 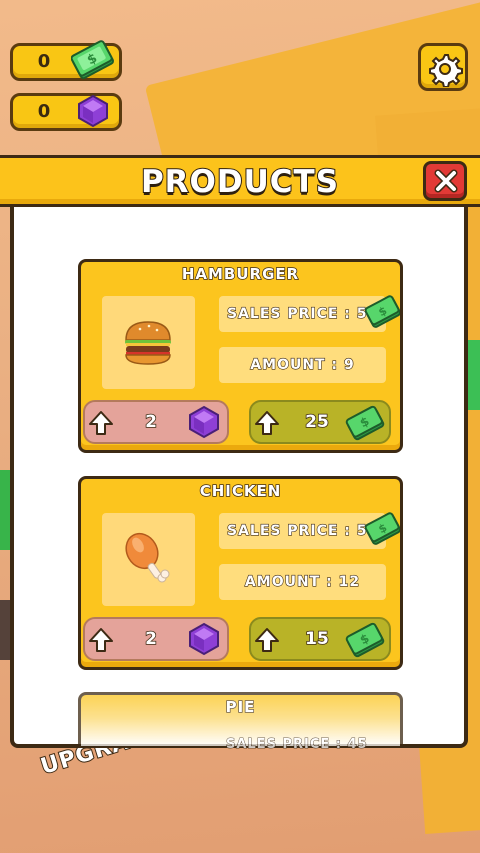 I want to click on close-icon, so click(x=446, y=181).